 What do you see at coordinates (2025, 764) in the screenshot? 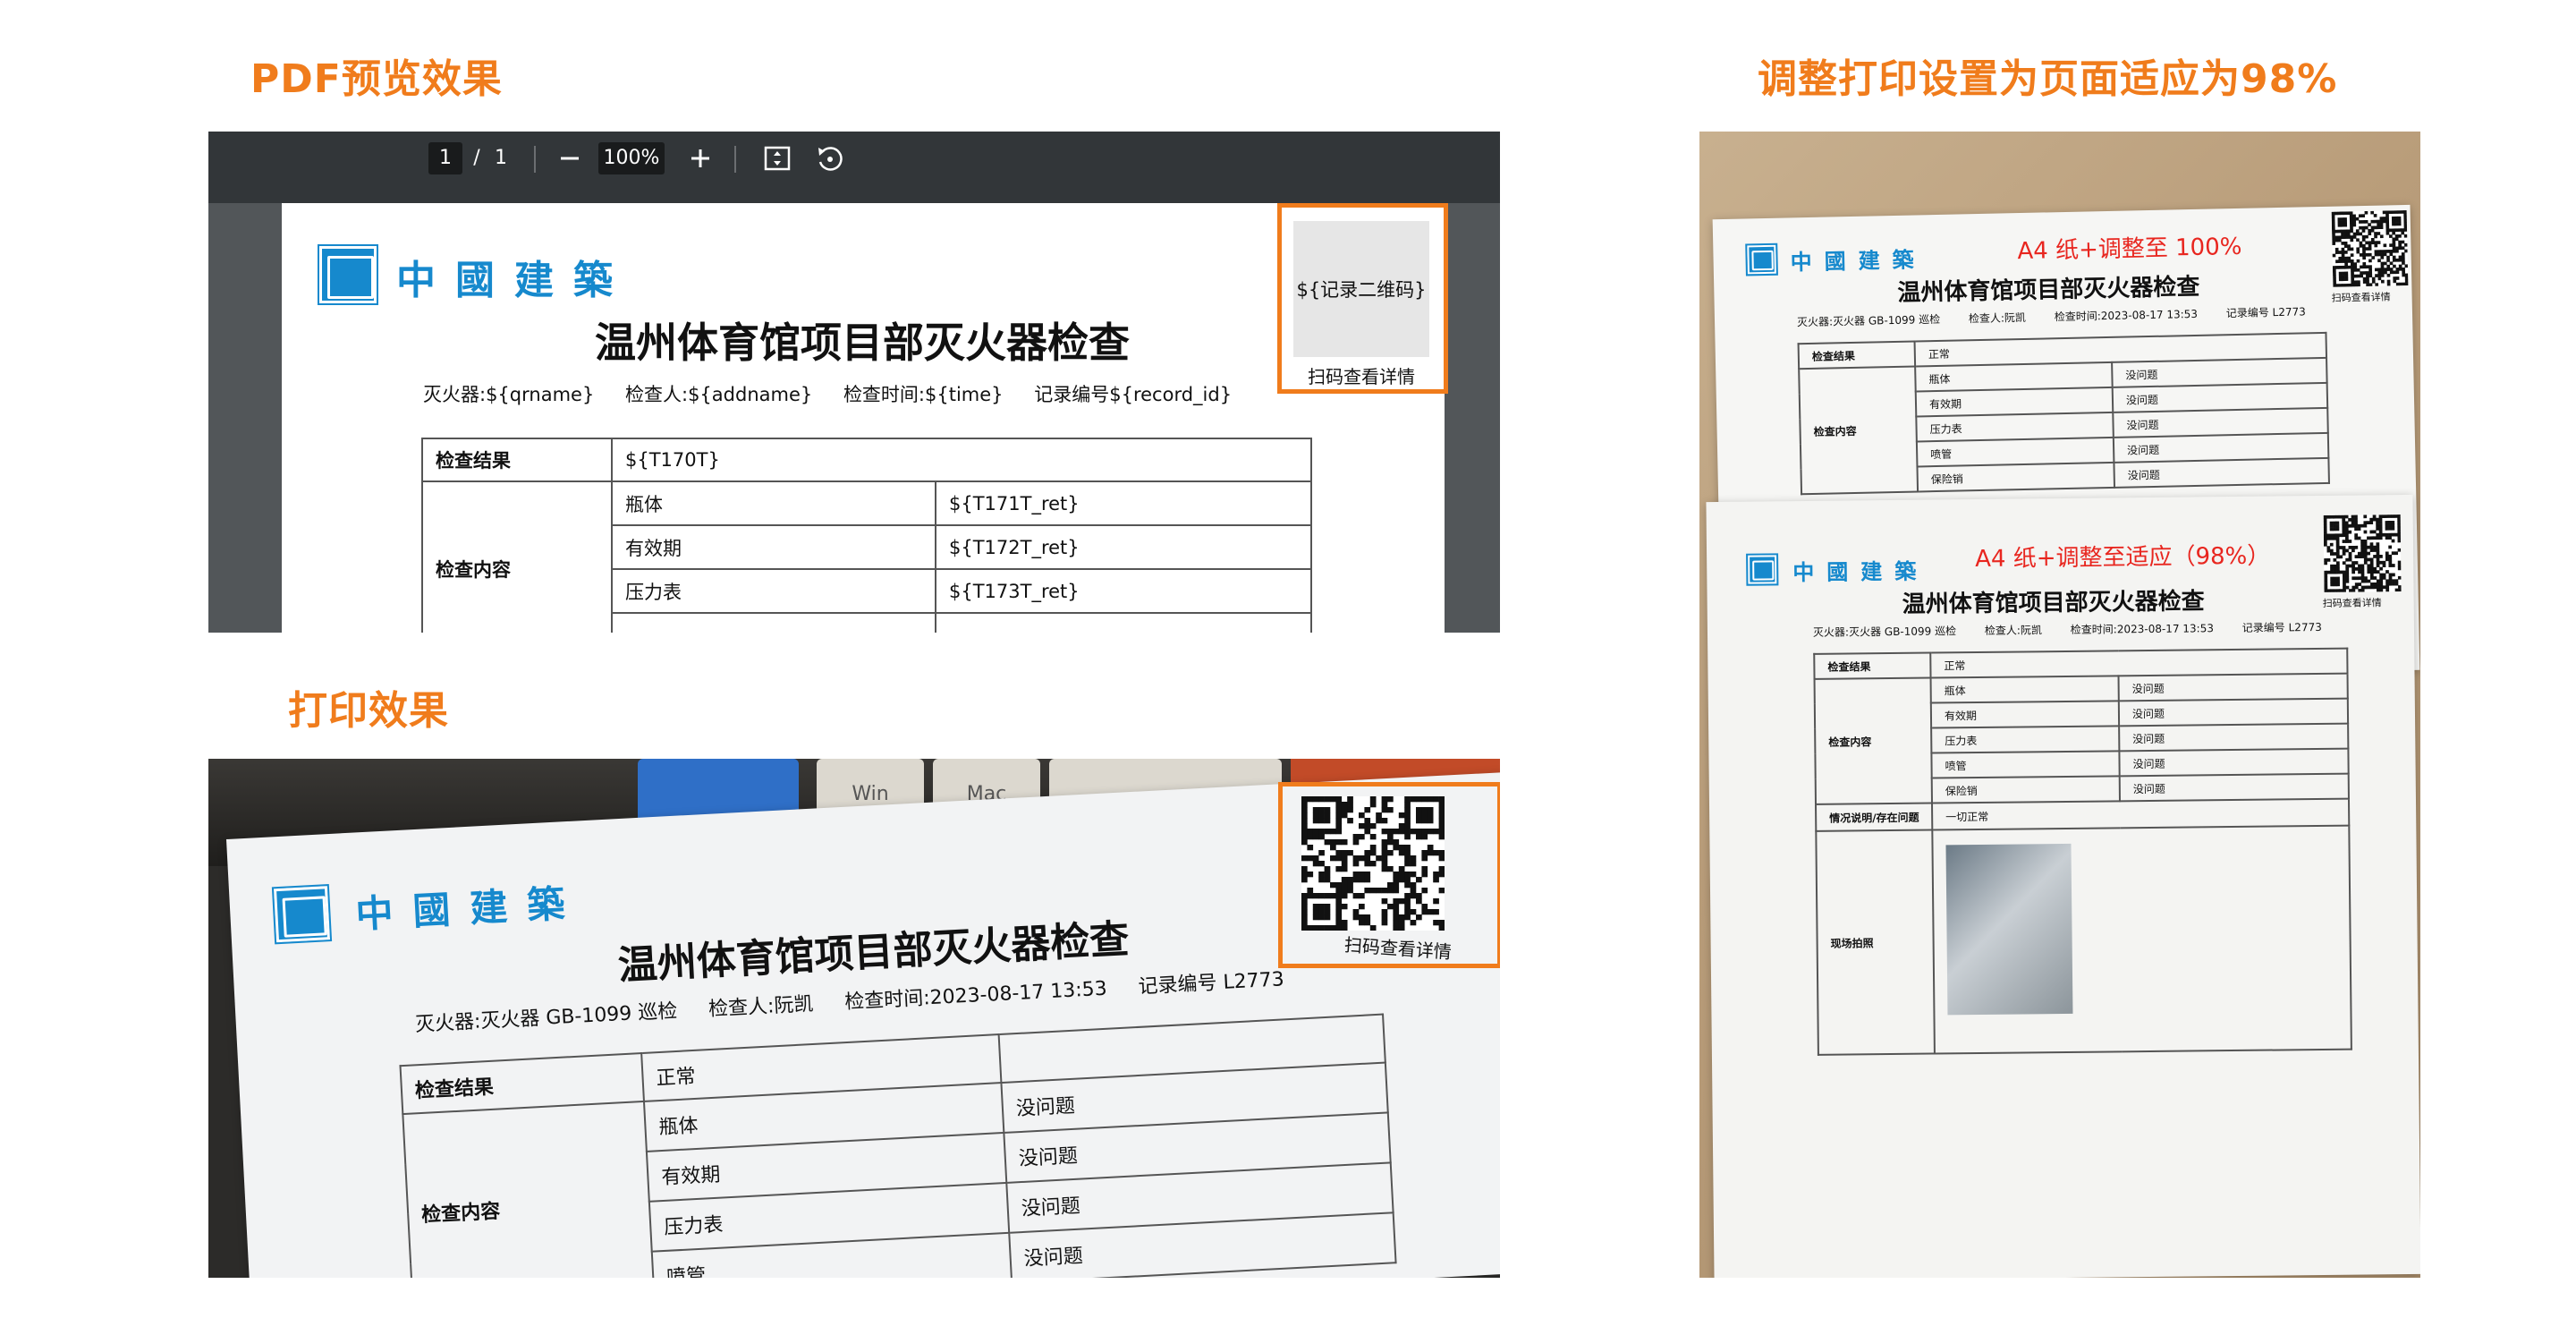
I see `table-row-item: 喷管` at bounding box center [2025, 764].